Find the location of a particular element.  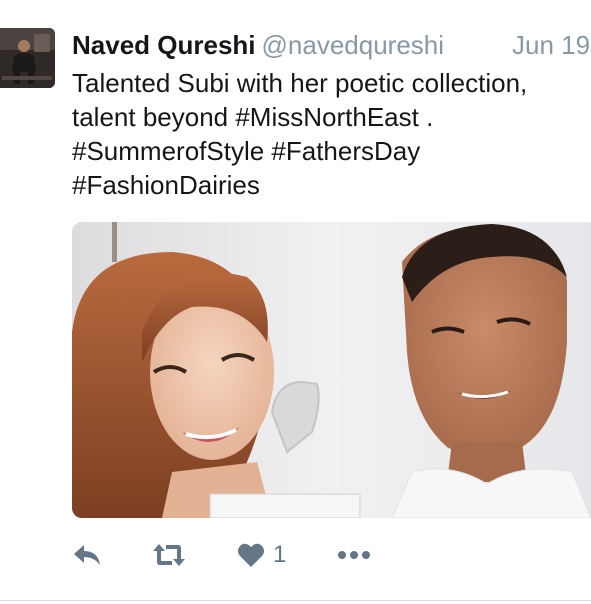

reply-button is located at coordinates (87, 555).